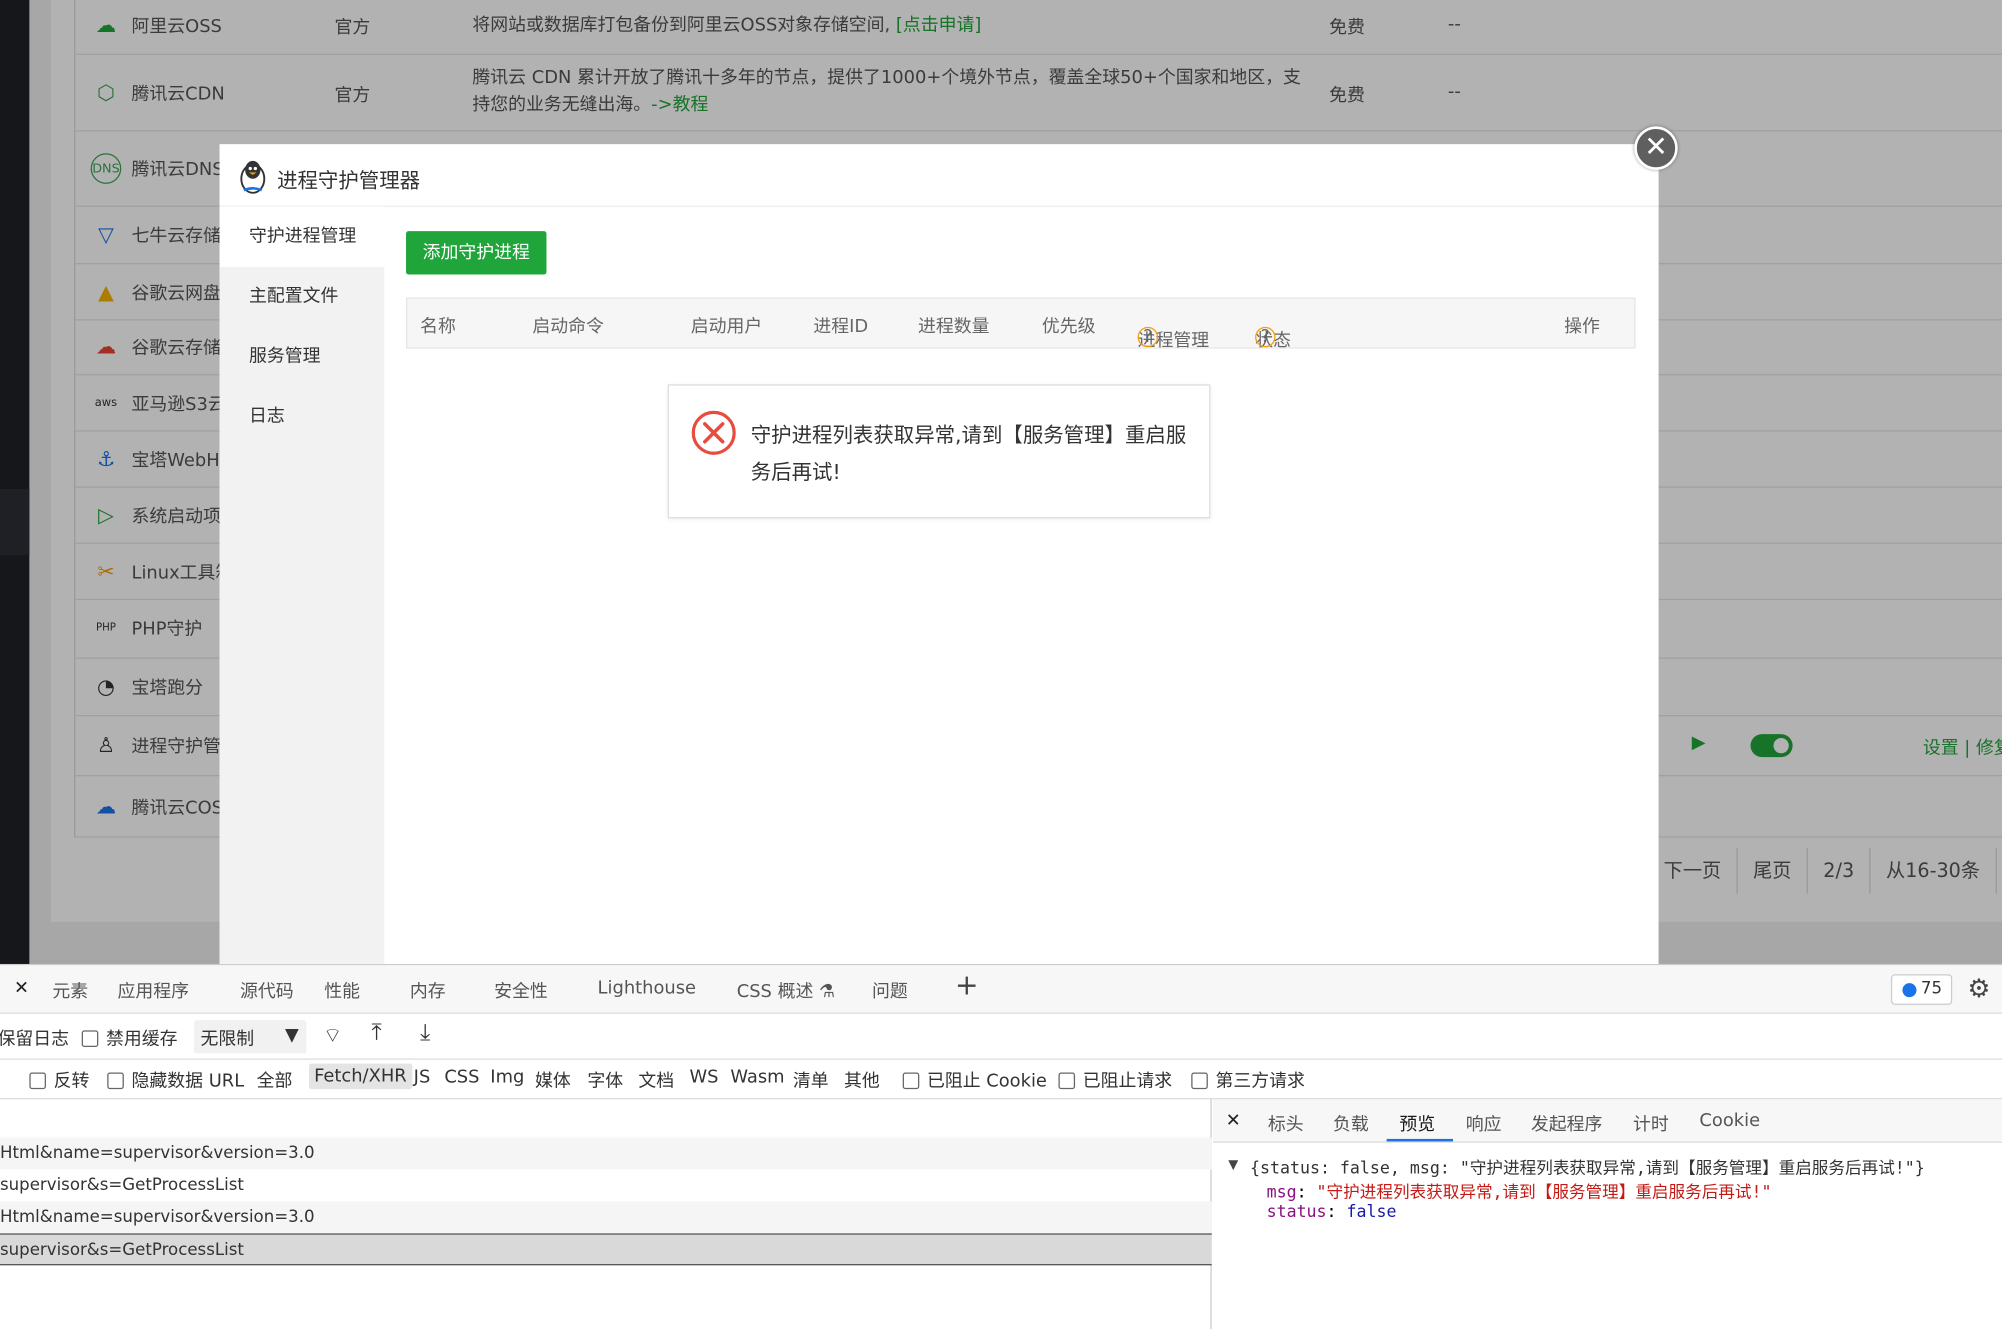  I want to click on column-process-count: 进程数量, so click(954, 326).